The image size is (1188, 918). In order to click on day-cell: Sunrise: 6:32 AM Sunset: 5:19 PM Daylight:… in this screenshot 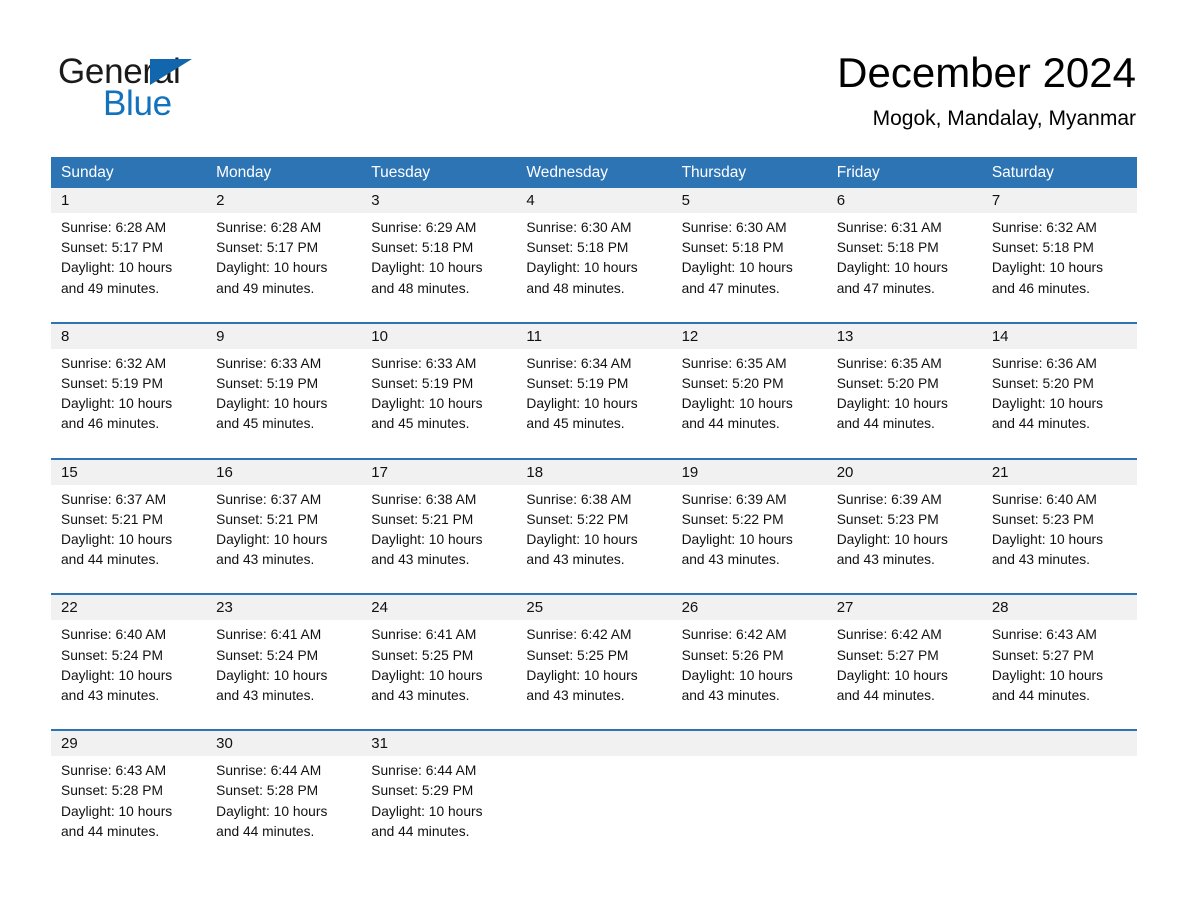, I will do `click(128, 395)`.